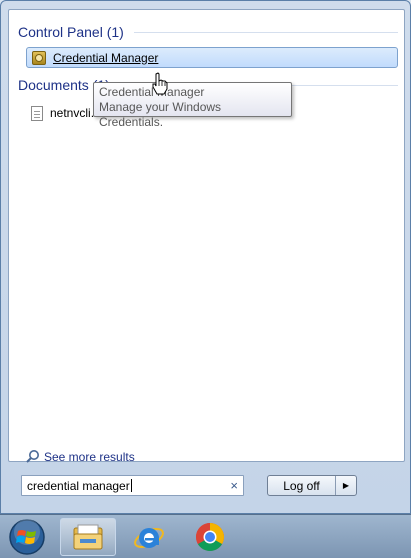 Image resolution: width=411 pixels, height=558 pixels. I want to click on see-more-results-link: See more results, so click(80, 456).